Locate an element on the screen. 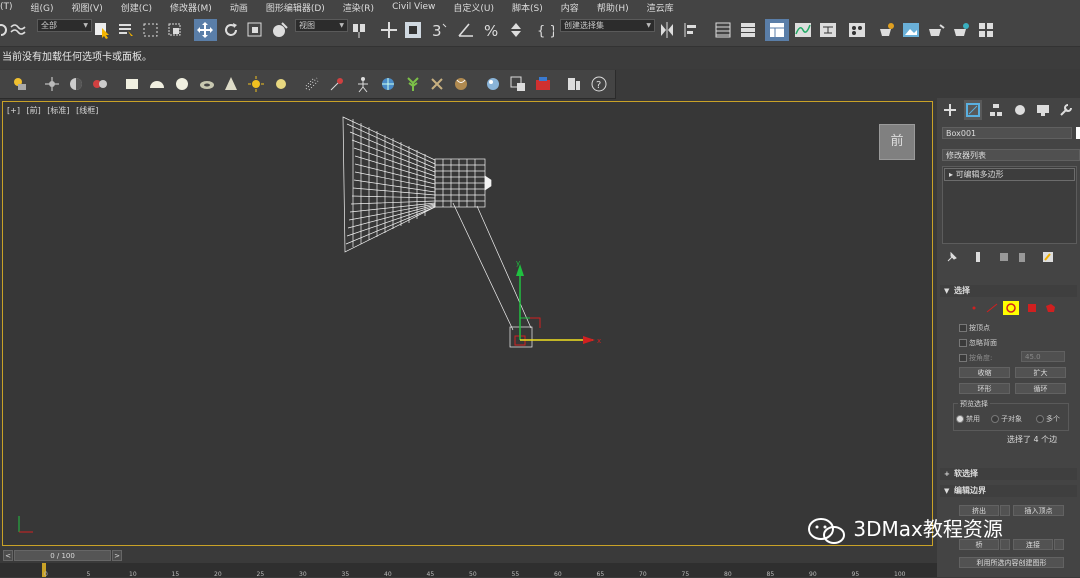  make-unique-icon is located at coordinates (1004, 257).